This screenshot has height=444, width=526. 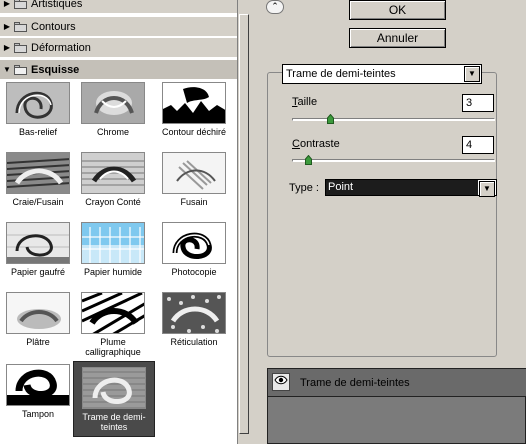 I want to click on filter-label: Papier gaufré, so click(x=38, y=272).